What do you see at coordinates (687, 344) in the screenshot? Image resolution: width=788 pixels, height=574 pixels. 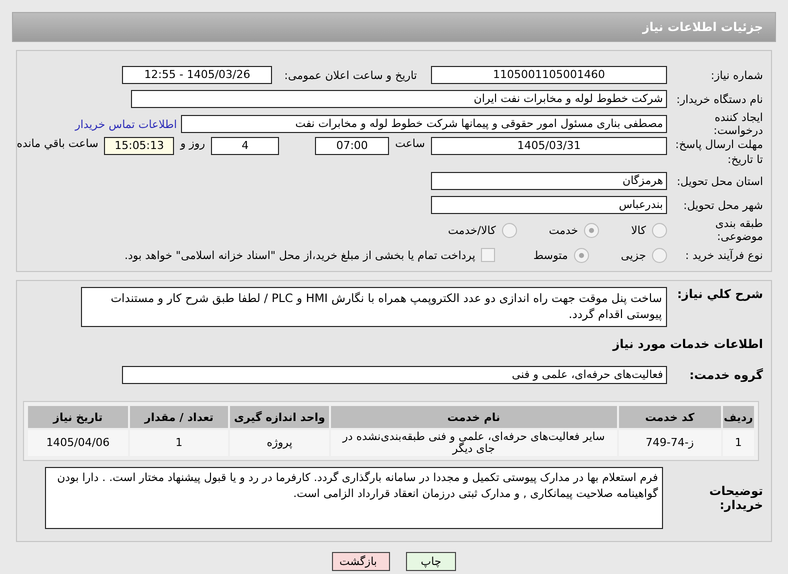 I see `section-heading: اطلاعات خدمات مورد نیاز` at bounding box center [687, 344].